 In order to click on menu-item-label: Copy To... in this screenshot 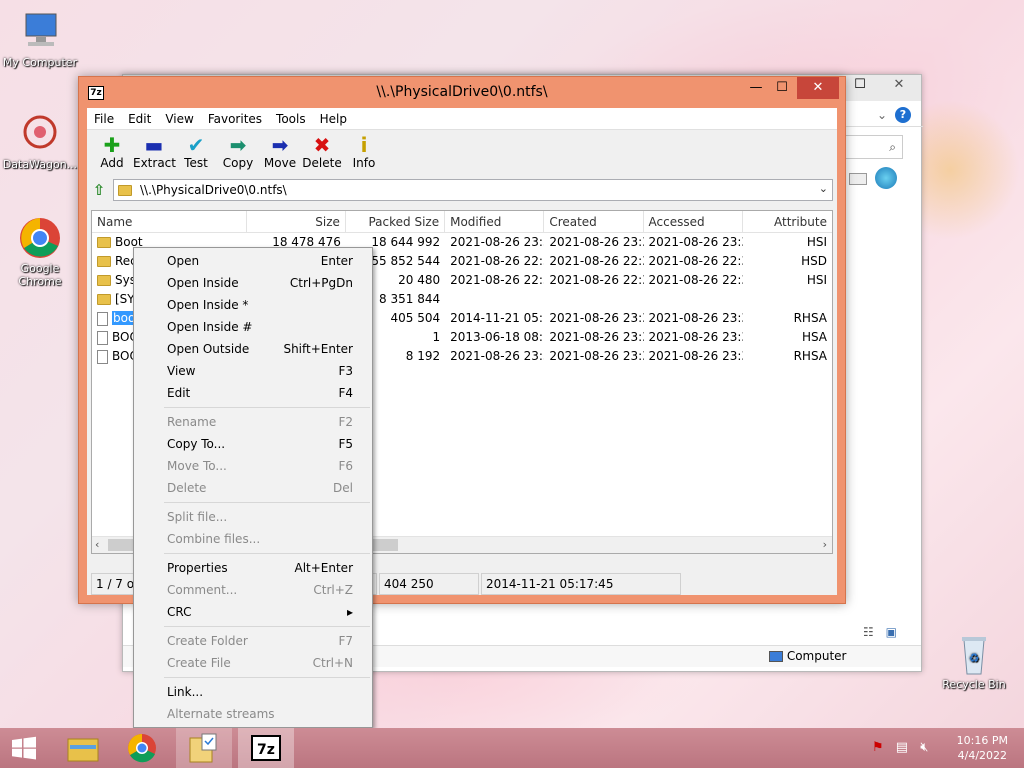, I will do `click(196, 444)`.